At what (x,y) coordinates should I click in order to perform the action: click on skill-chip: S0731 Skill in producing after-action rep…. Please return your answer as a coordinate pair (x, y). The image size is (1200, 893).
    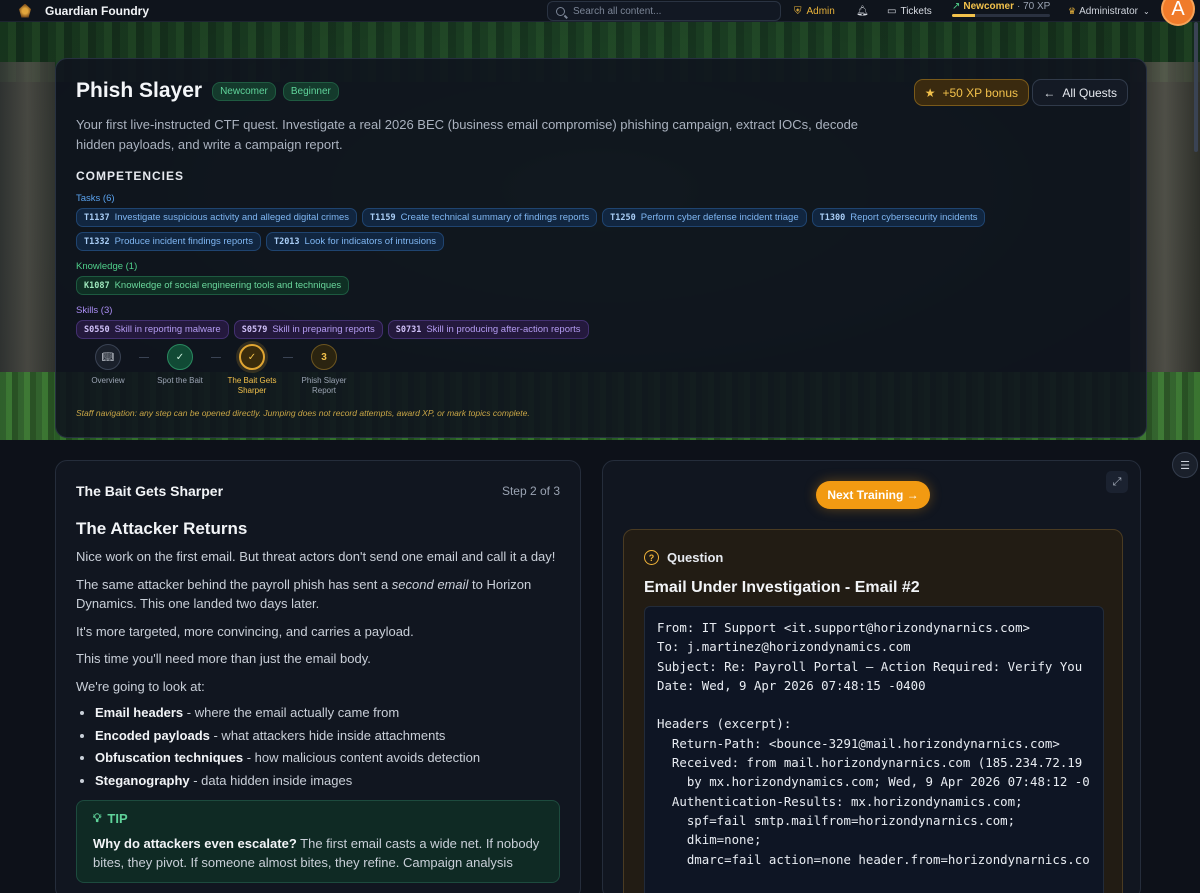
    Looking at the image, I should click on (488, 329).